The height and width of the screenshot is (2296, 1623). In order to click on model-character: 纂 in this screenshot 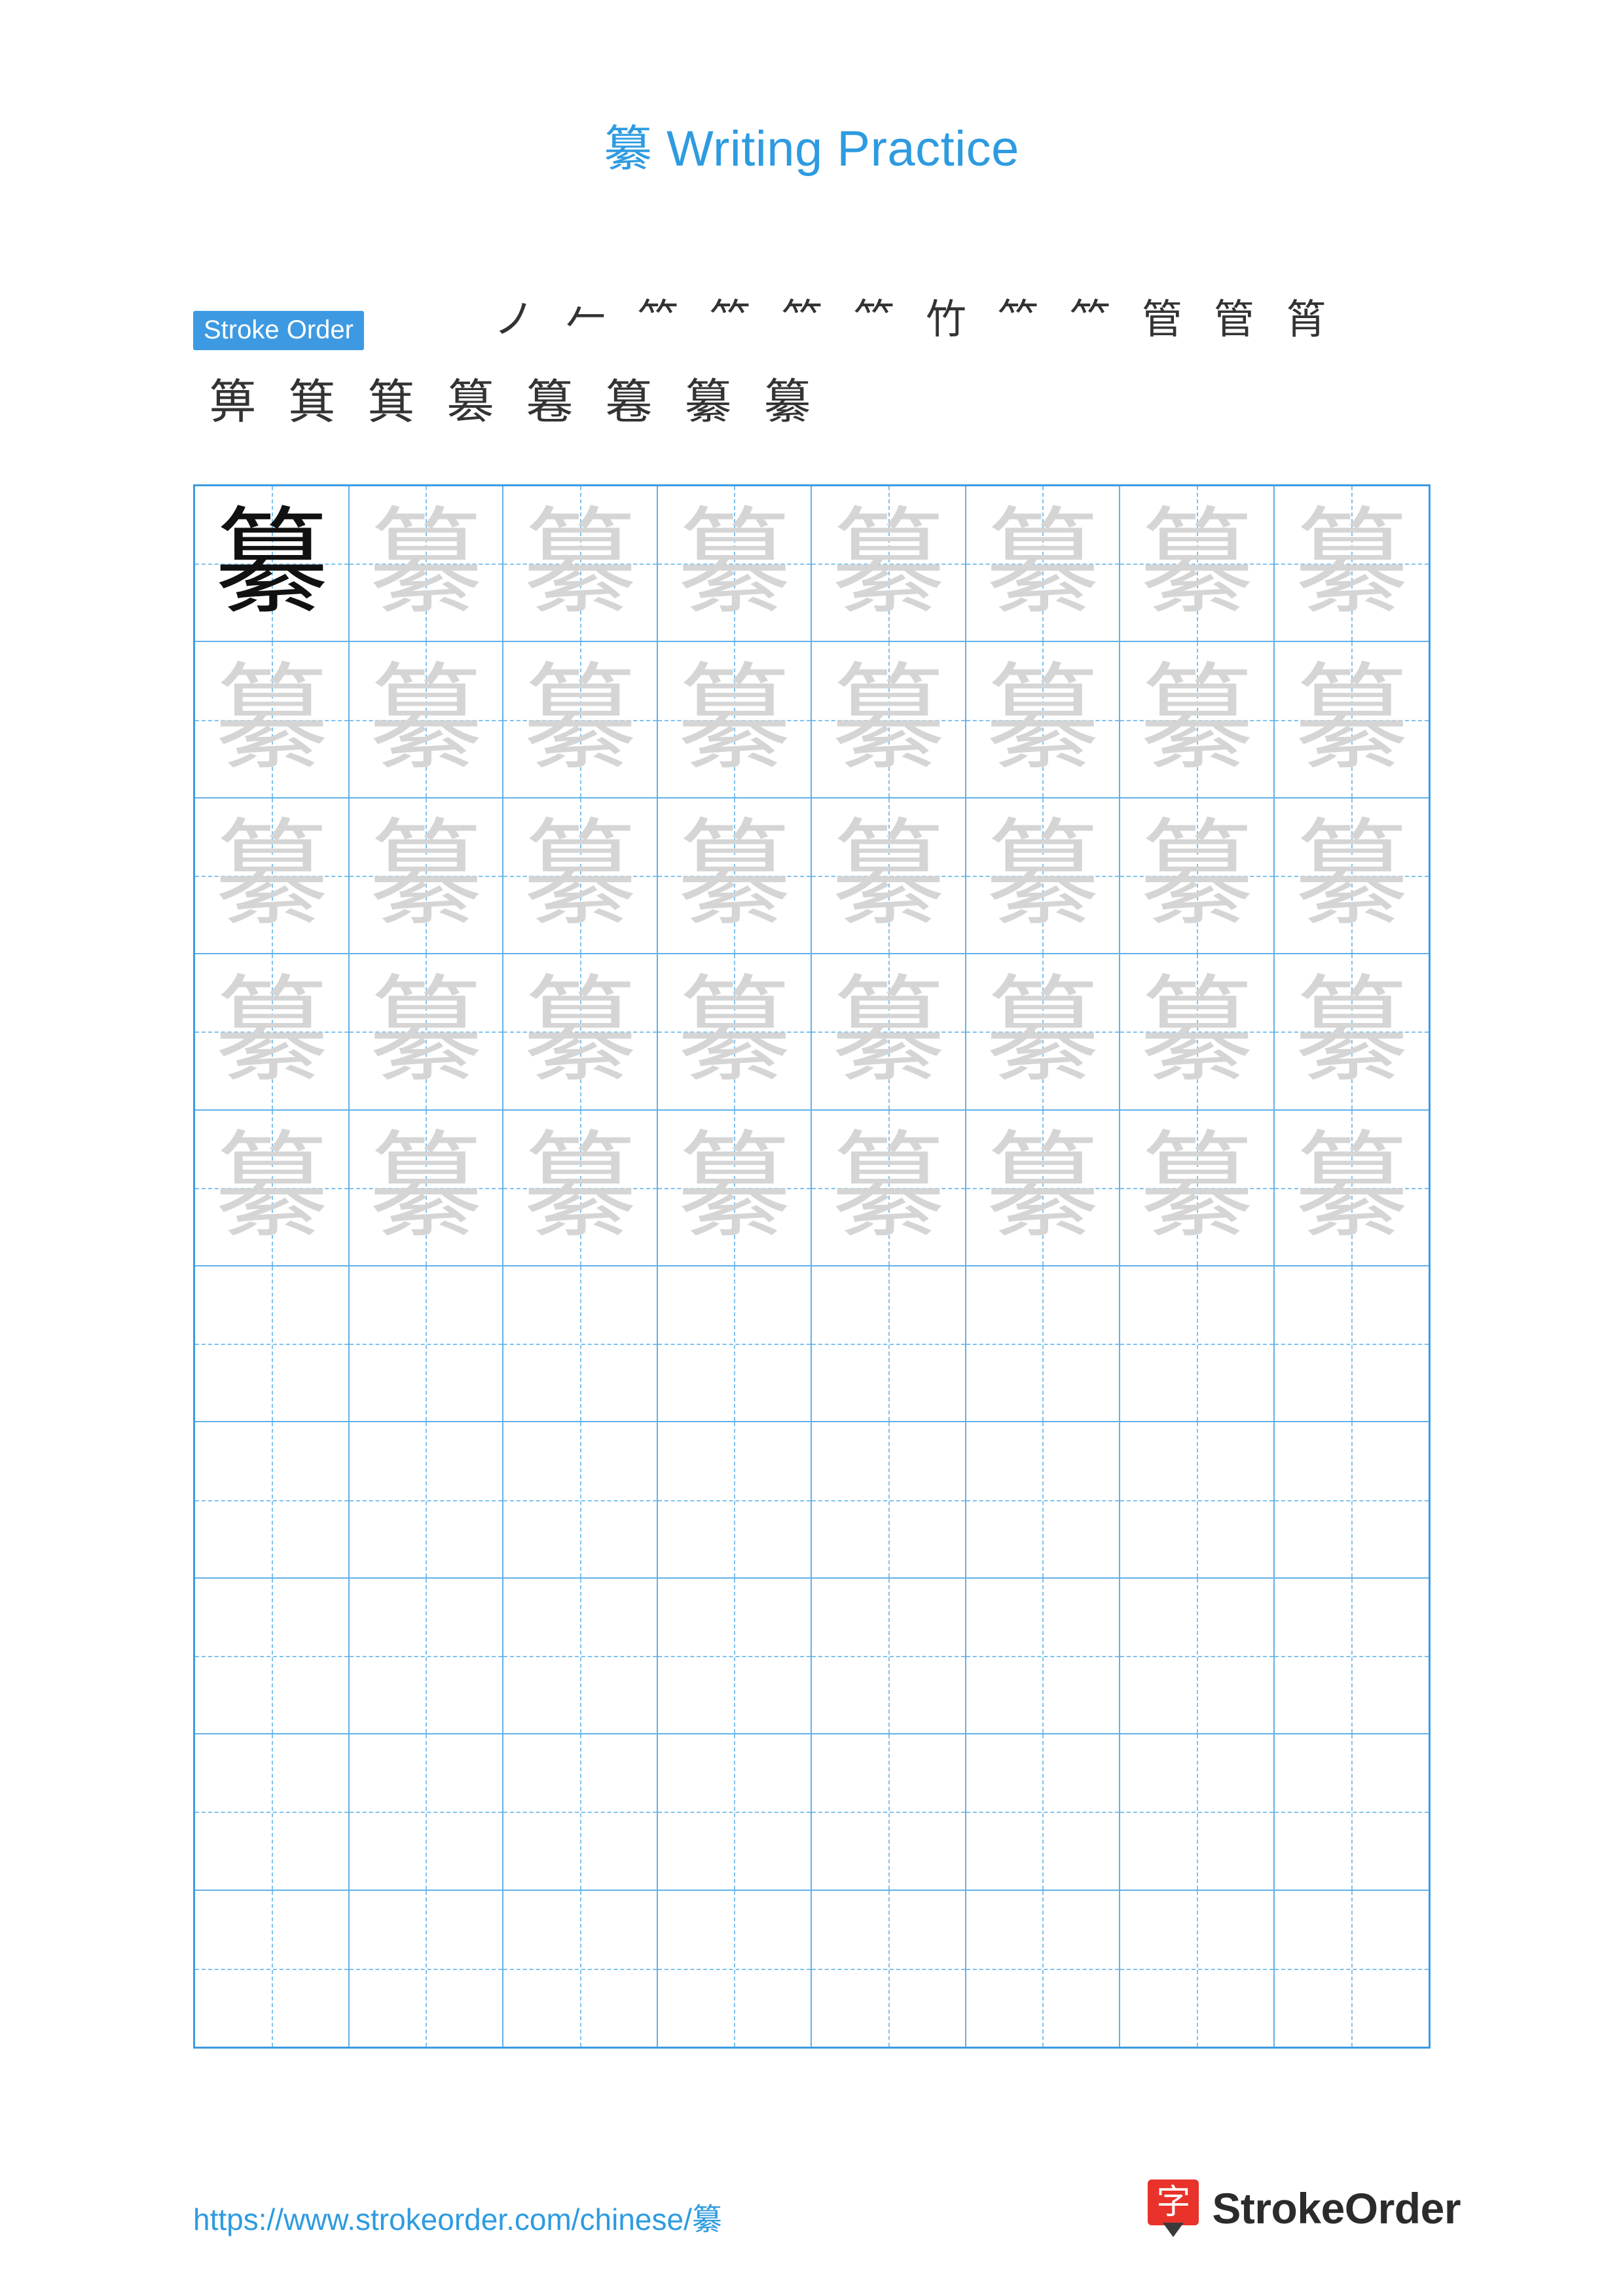, I will do `click(271, 563)`.